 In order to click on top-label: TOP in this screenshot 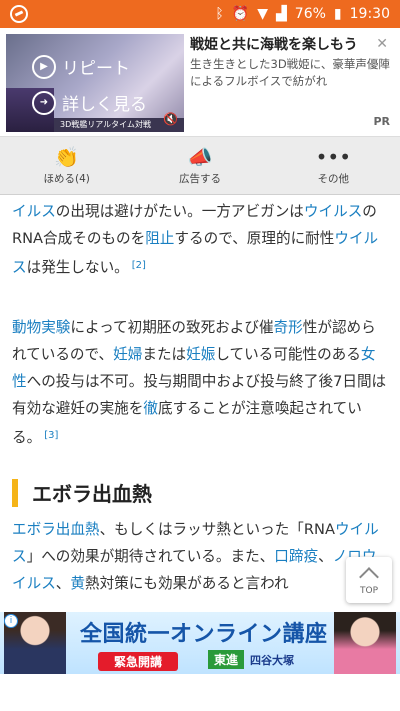, I will do `click(368, 591)`.